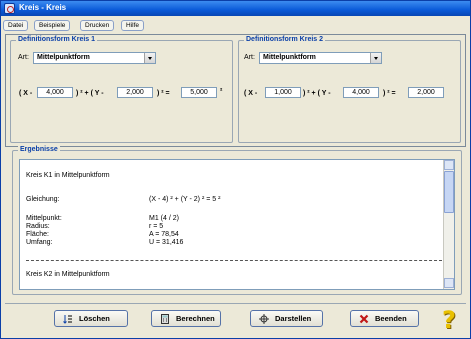 The height and width of the screenshot is (339, 471). What do you see at coordinates (94, 58) in the screenshot?
I see `art-select-1: Mittelpunktform` at bounding box center [94, 58].